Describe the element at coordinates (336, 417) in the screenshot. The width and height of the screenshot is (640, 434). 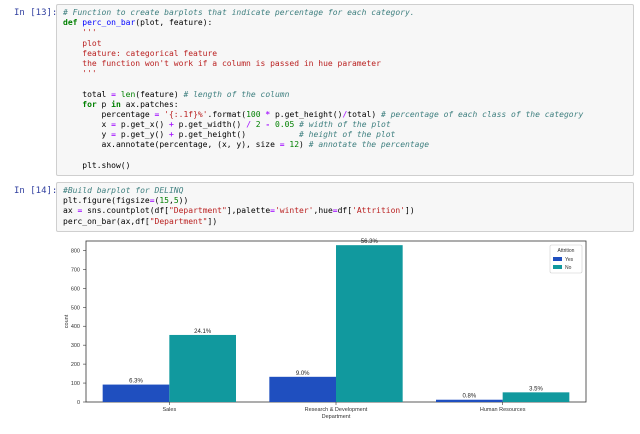
I see `x-axis-label: Department` at that location.